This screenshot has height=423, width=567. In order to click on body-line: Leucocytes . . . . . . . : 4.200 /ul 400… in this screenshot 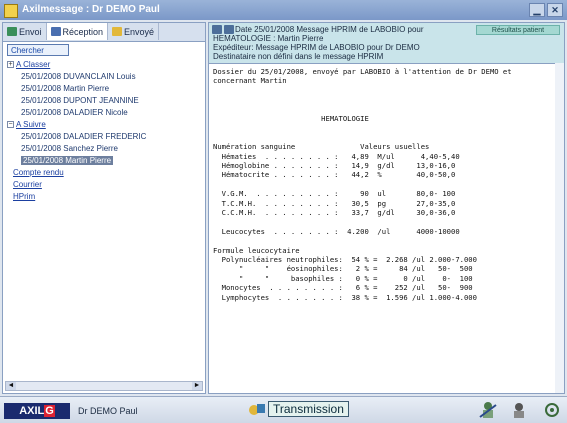, I will do `click(336, 231)`.